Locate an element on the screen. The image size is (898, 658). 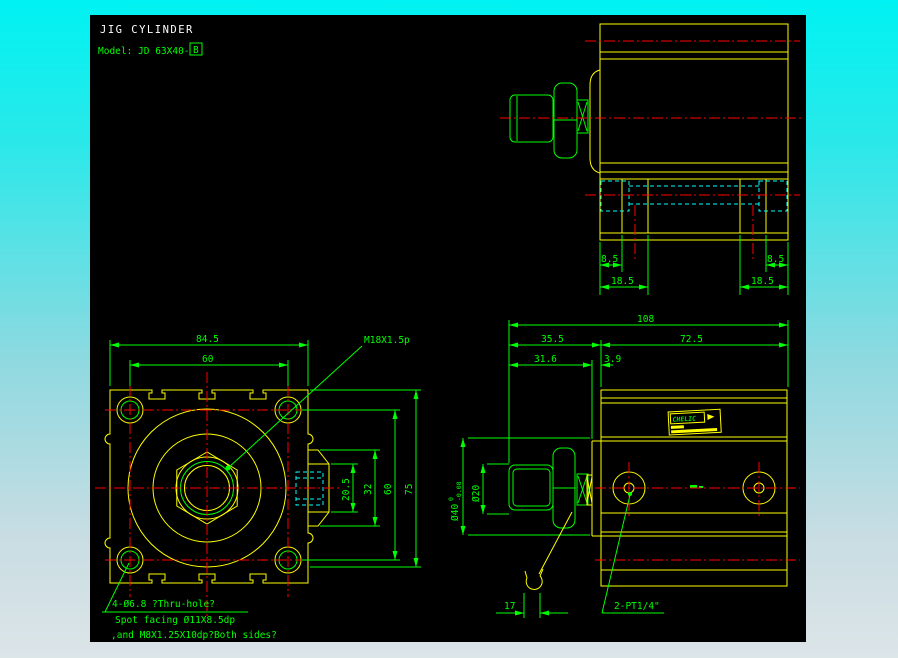
page-title: JIG CYLINDER is located at coordinates (147, 30).